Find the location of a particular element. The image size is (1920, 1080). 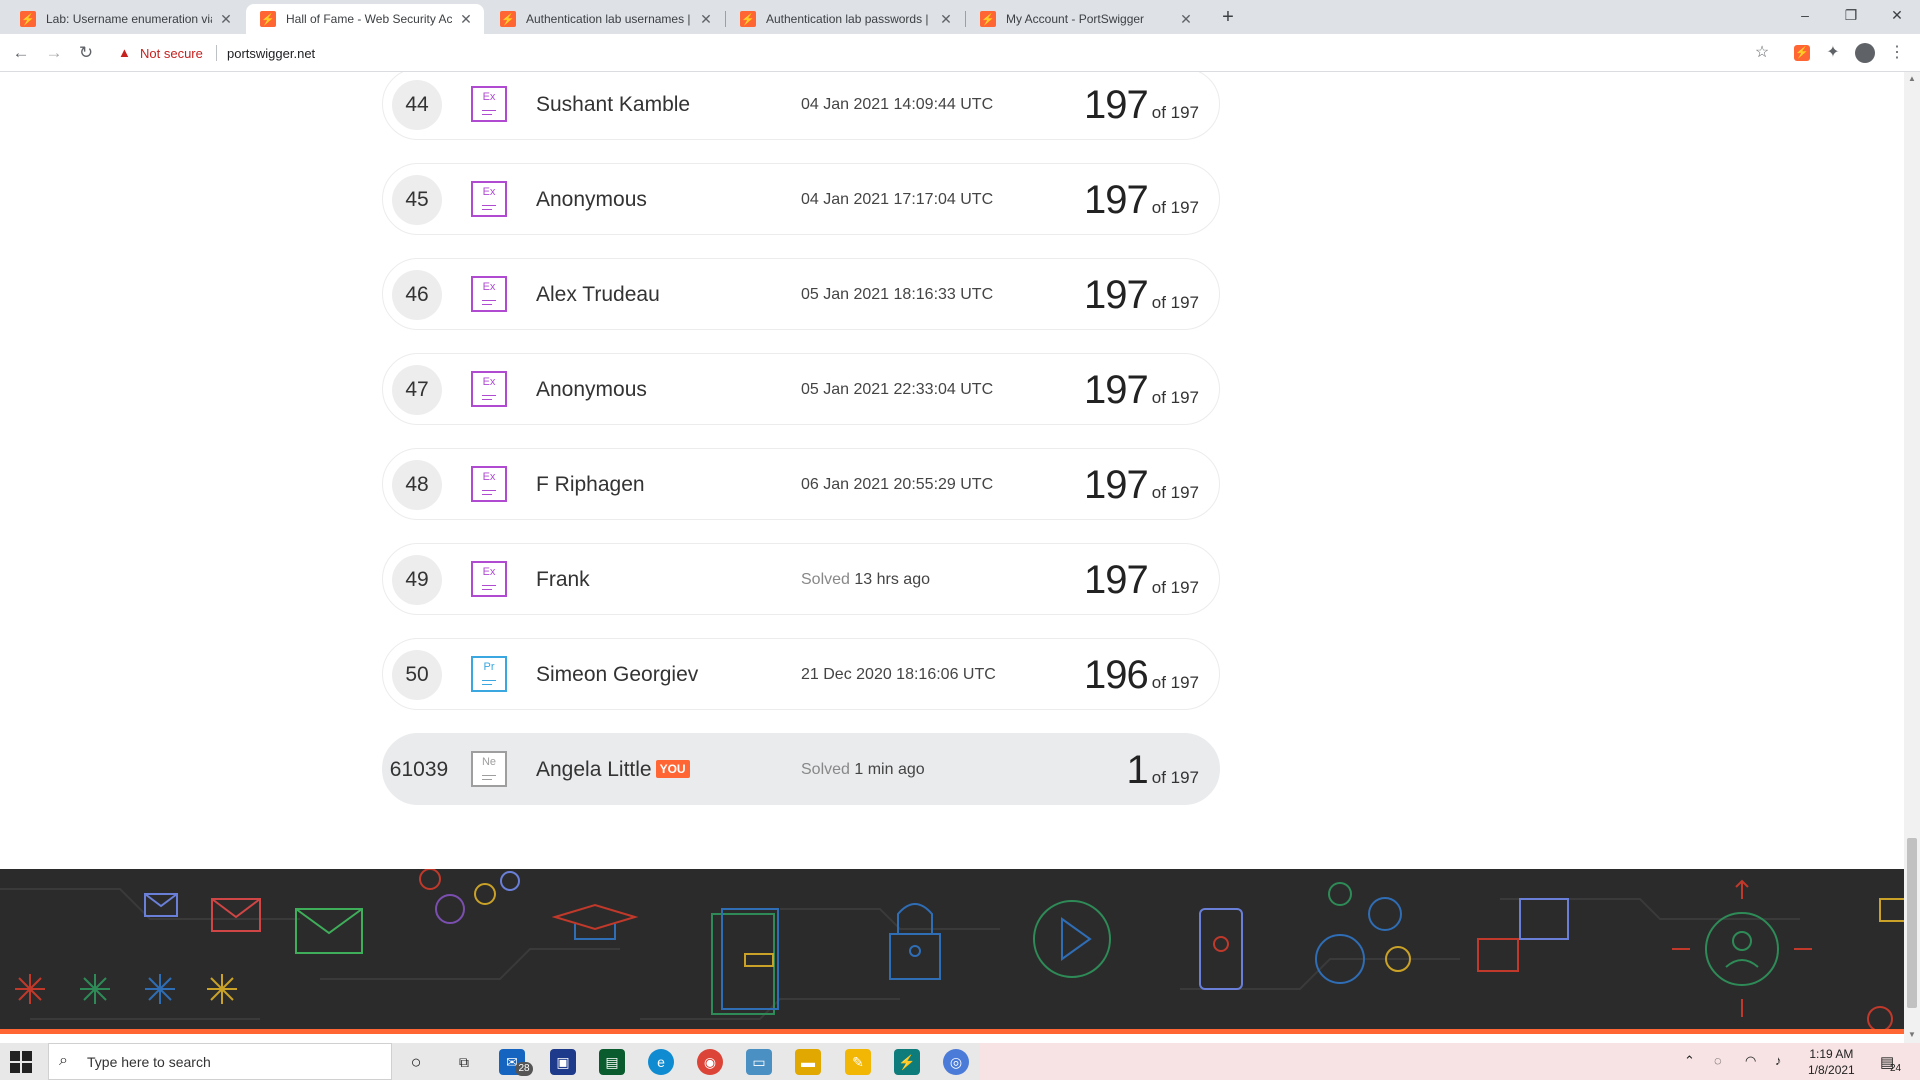

terminal-app-icon: ▤ is located at coordinates (612, 1062).